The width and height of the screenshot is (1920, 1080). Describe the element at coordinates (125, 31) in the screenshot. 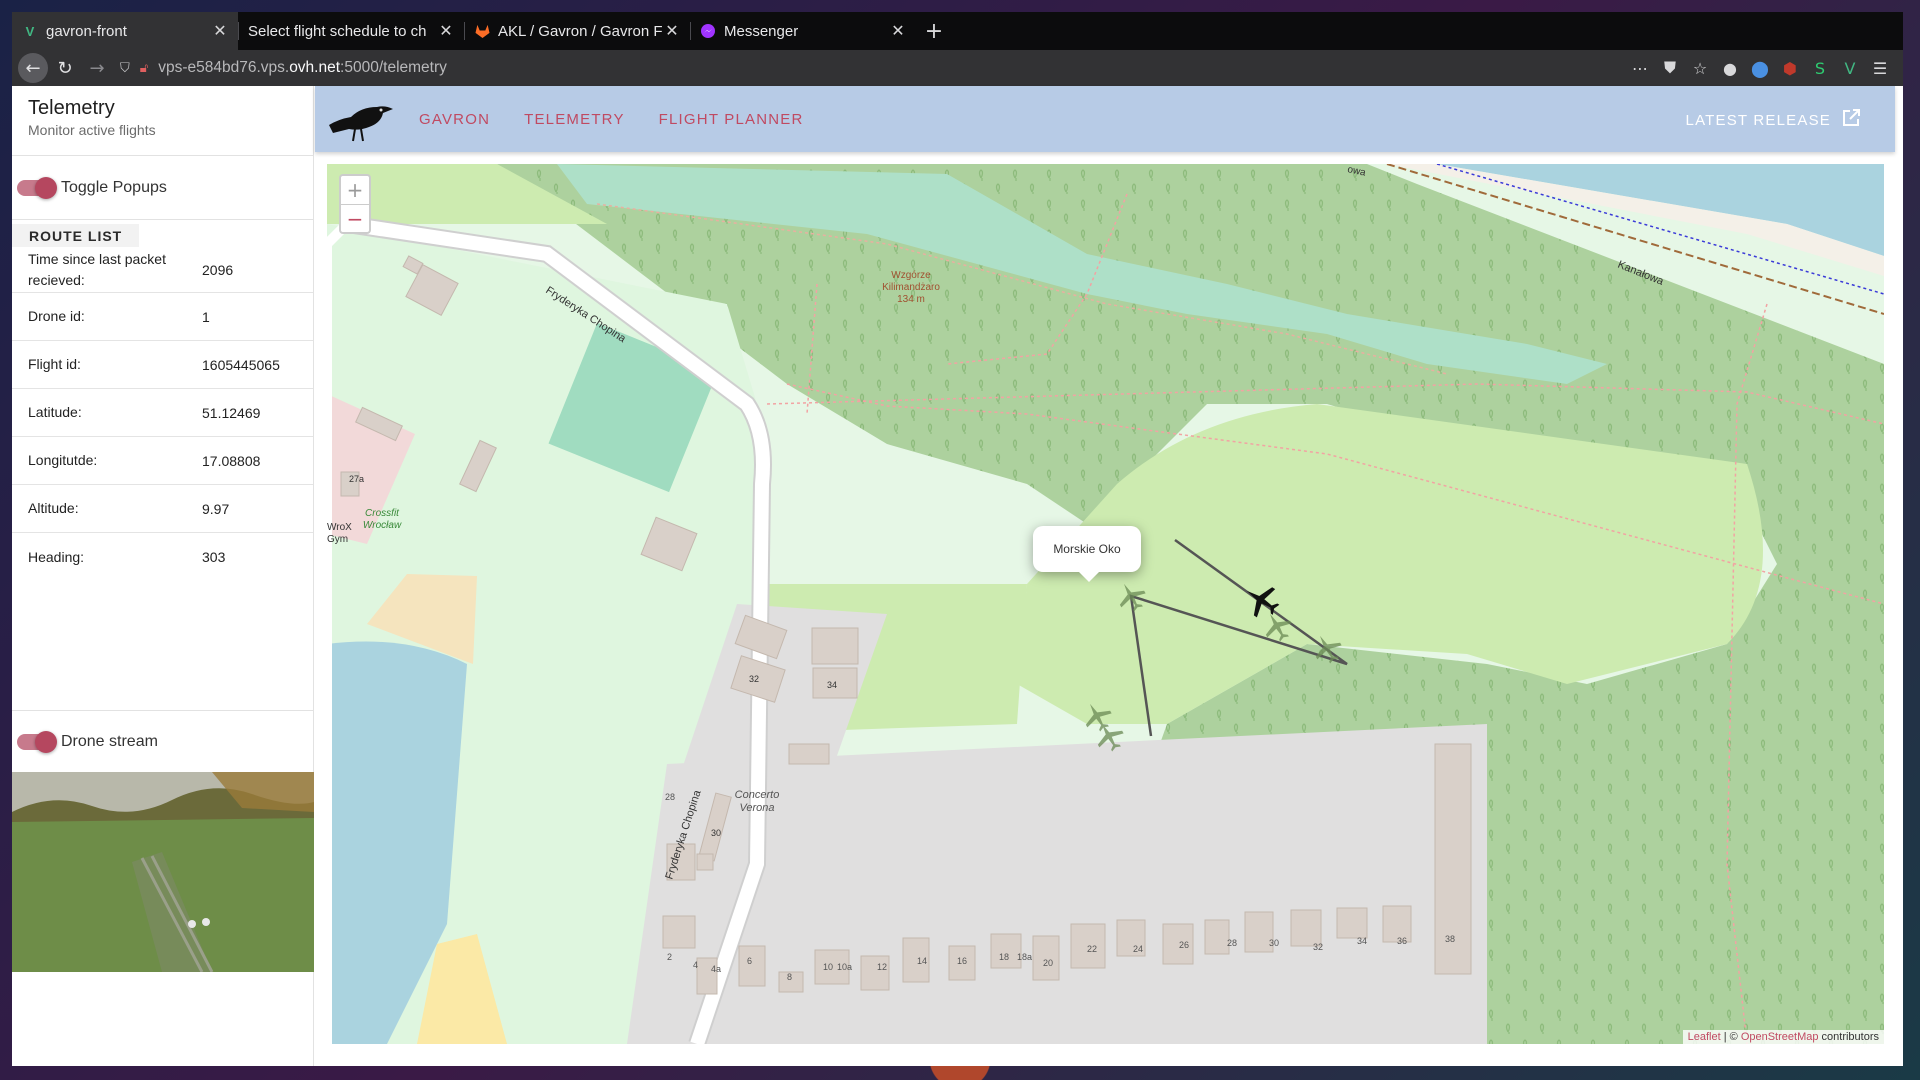

I see `tab-gavron-front: V gavron-front ✕` at that location.